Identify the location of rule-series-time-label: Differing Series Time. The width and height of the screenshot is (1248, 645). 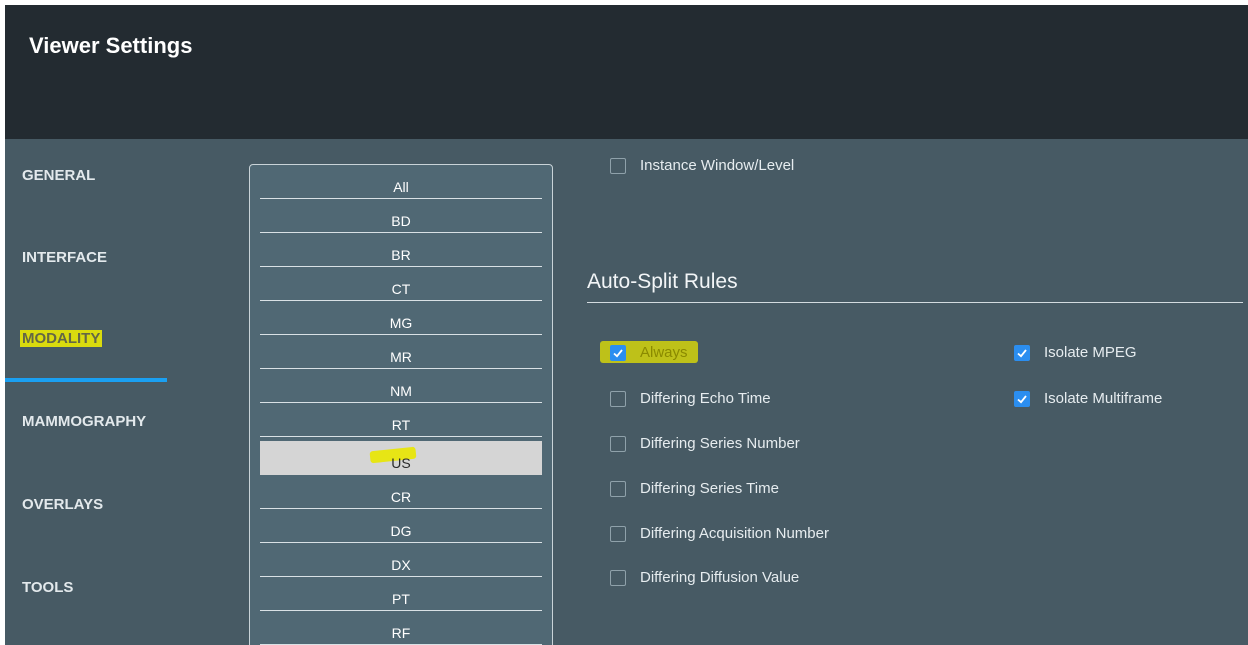
(709, 488).